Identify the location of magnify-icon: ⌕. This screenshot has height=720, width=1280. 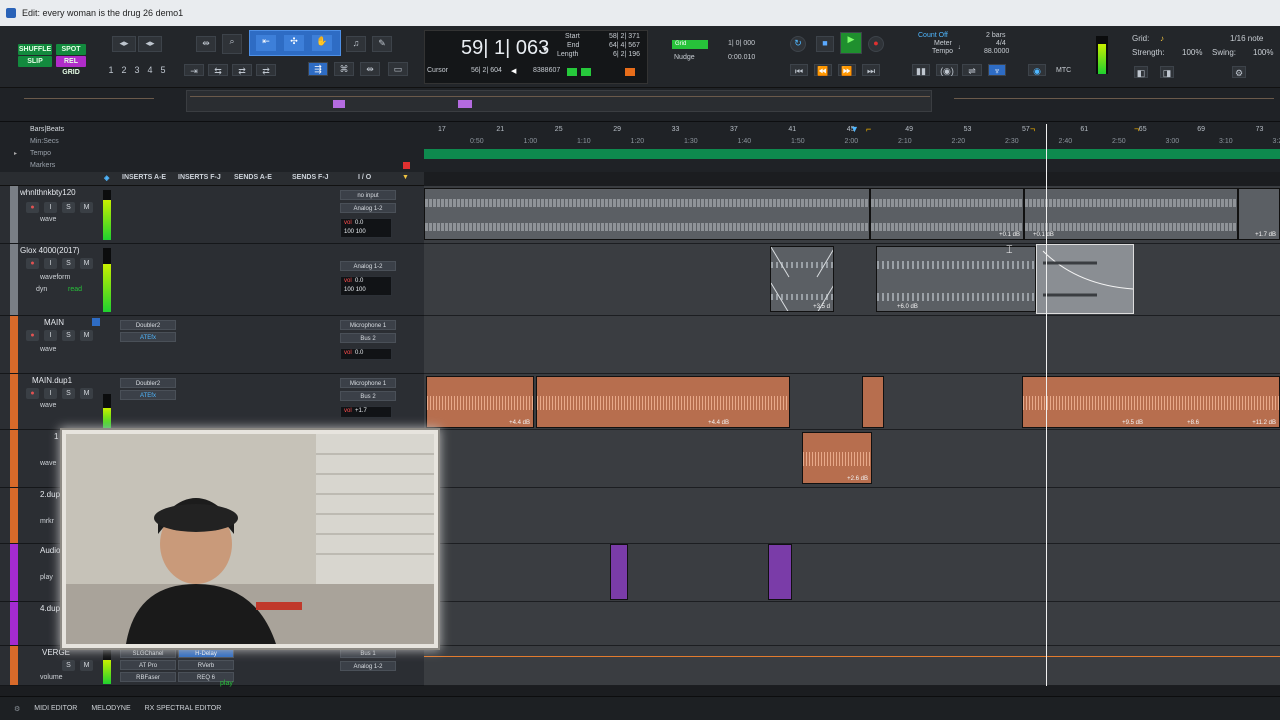
(232, 44).